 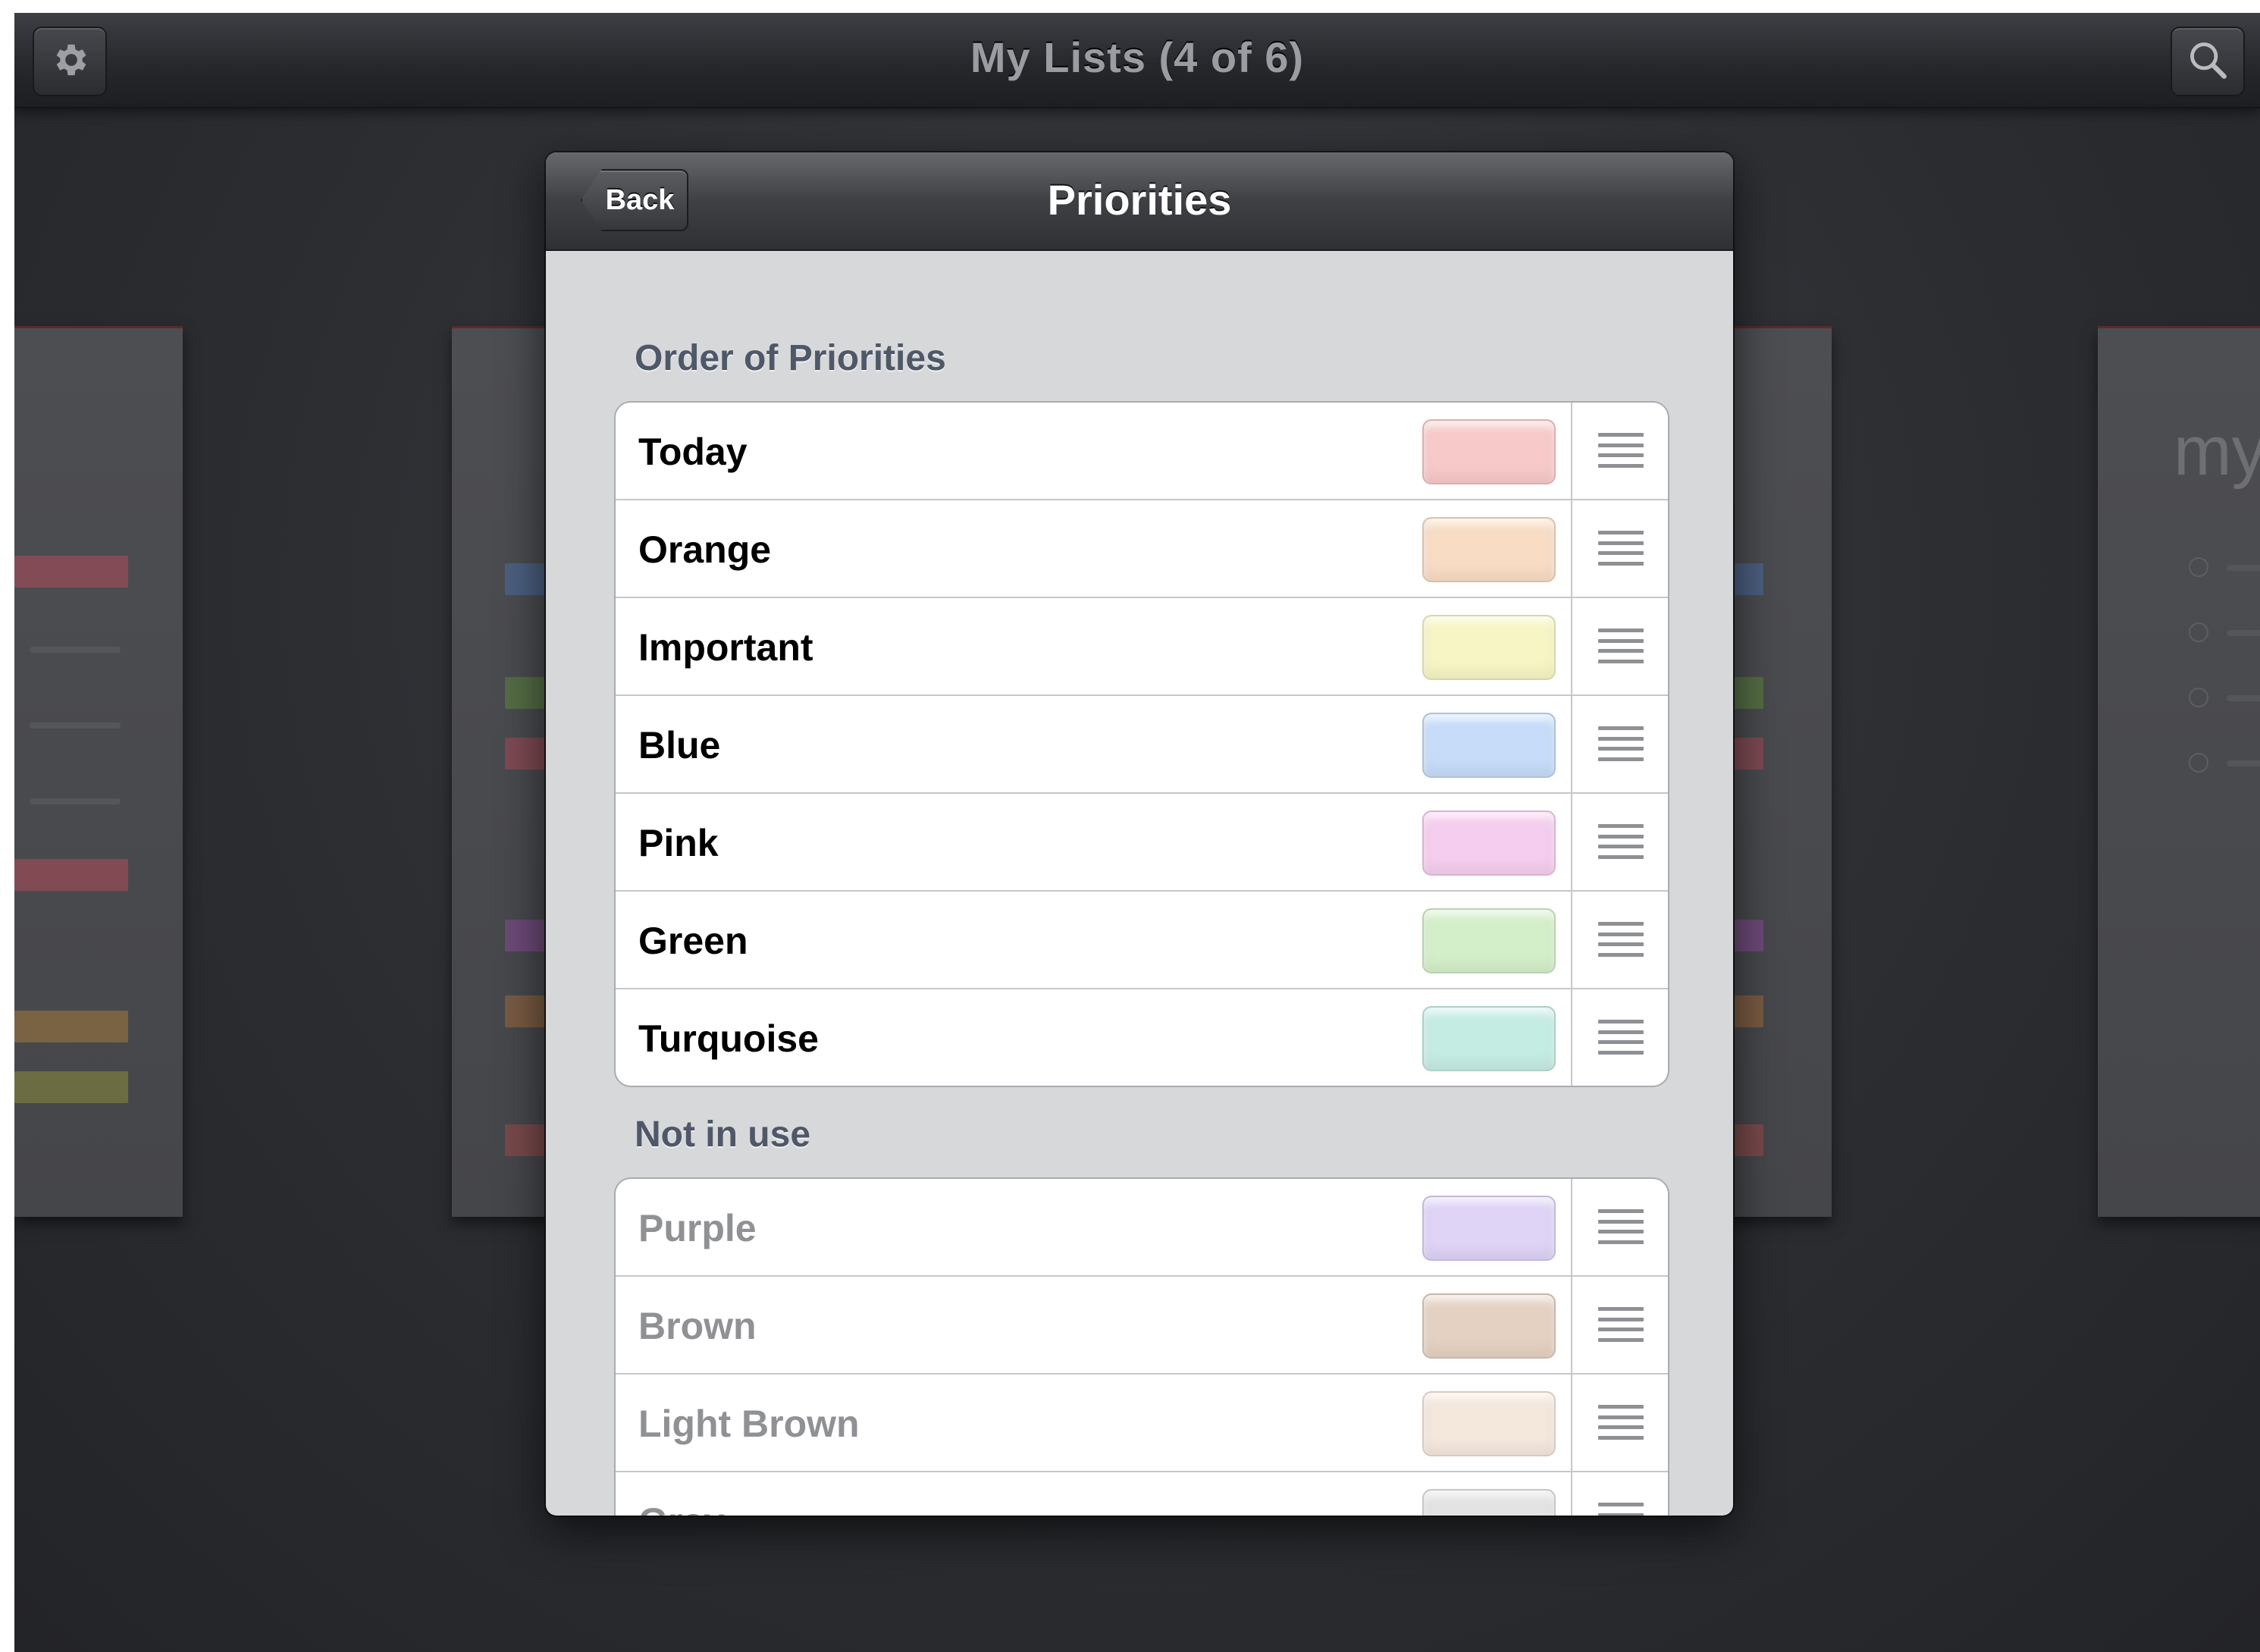 I want to click on search-button, so click(x=2208, y=61).